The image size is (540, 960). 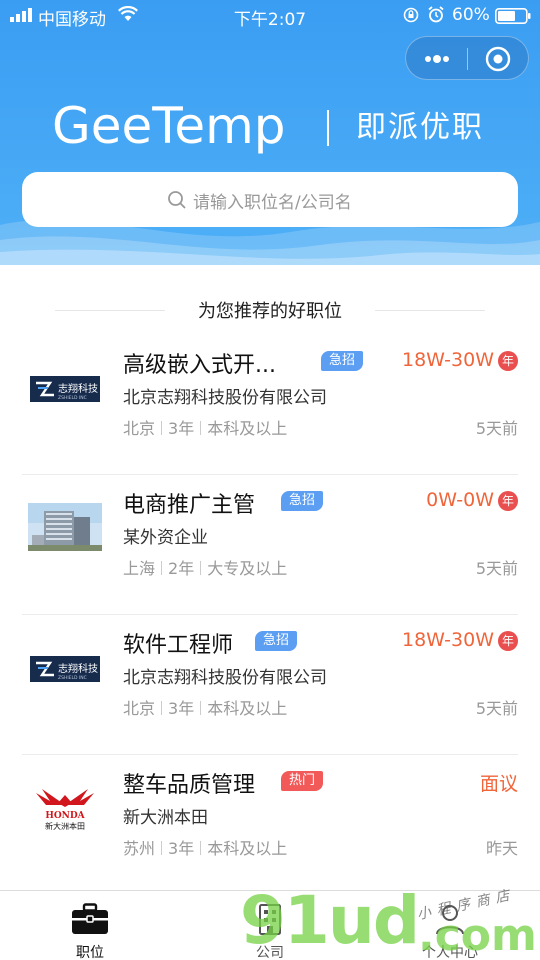 I want to click on job-requirements: 苏州 3年 本科及以上, so click(x=205, y=847).